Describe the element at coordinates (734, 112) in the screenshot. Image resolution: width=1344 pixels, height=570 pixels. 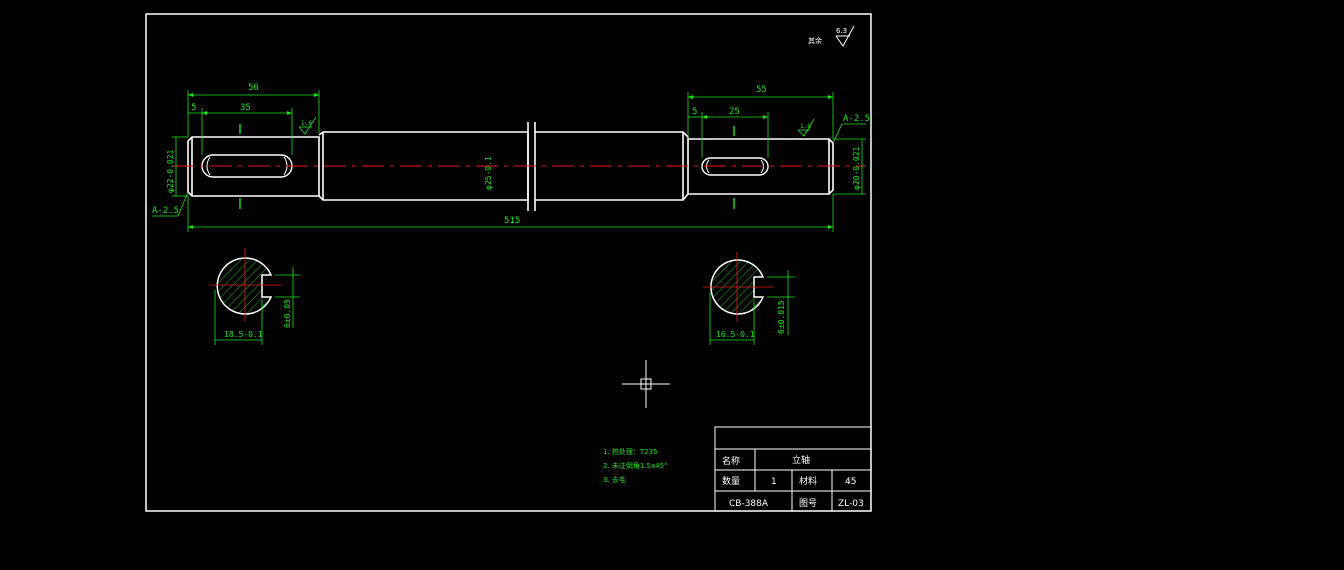
I see `dim-right-key-inner: 25` at that location.